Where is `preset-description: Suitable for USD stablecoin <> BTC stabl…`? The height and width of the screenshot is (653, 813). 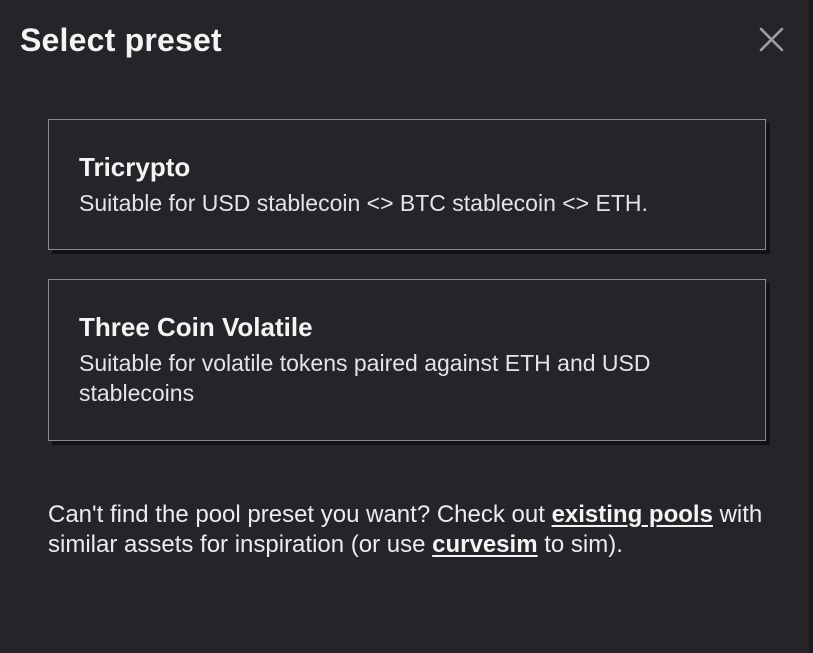 preset-description: Suitable for USD stablecoin <> BTC stabl… is located at coordinates (363, 203).